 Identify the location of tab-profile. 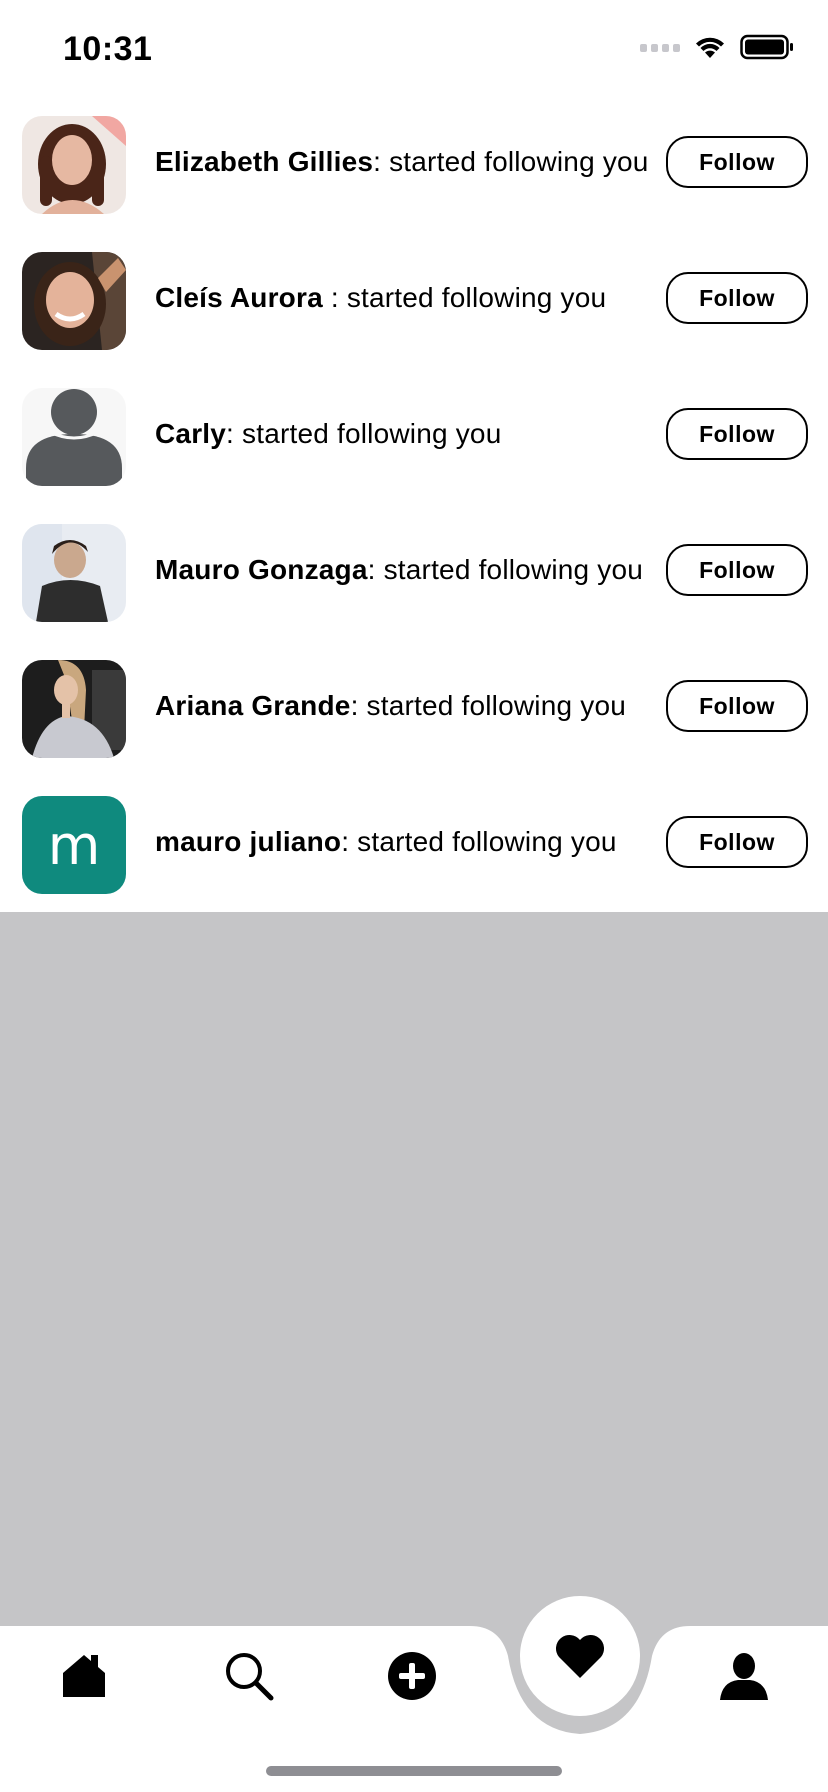
(744, 1676).